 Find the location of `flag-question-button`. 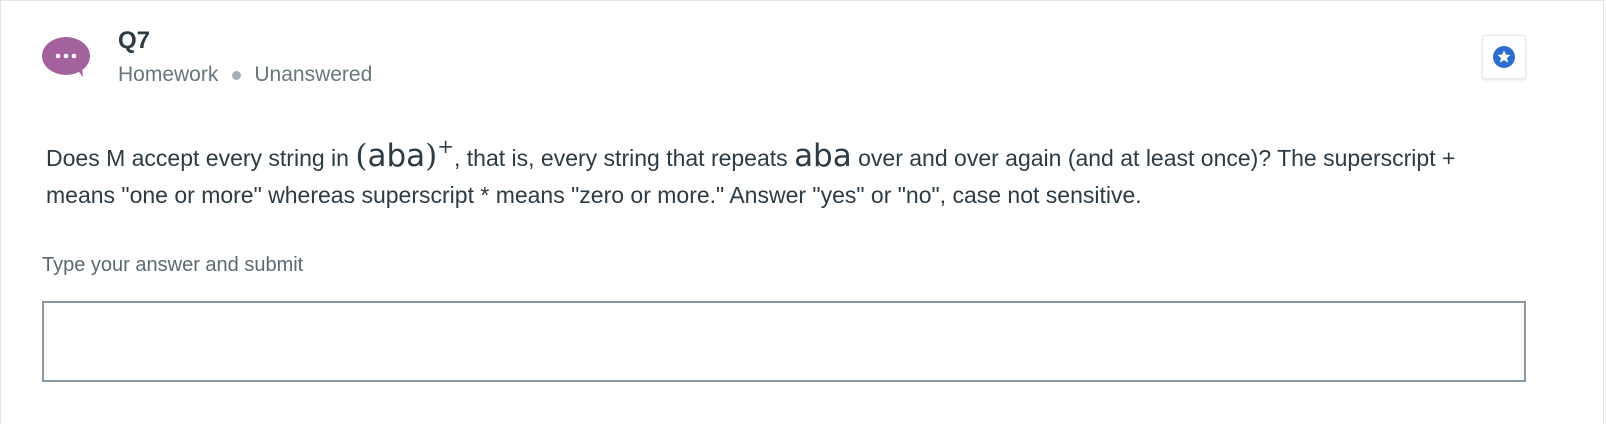

flag-question-button is located at coordinates (1504, 57).